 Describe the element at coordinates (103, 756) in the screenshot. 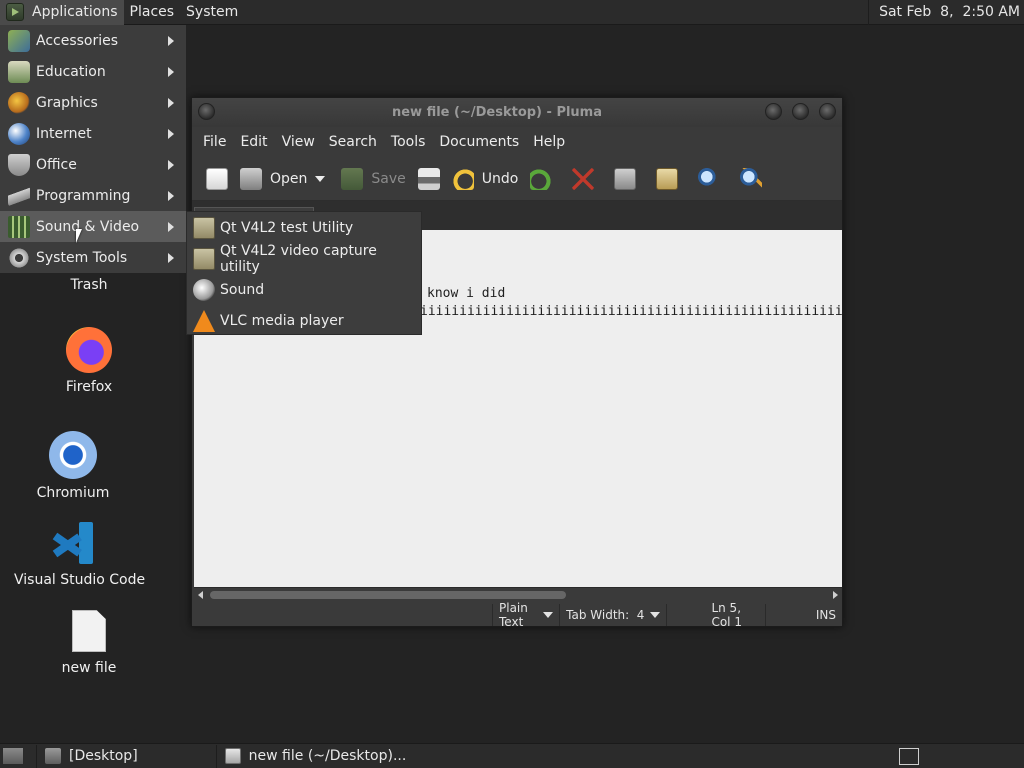

I see `taskbar-item-label: [Desktop]` at that location.